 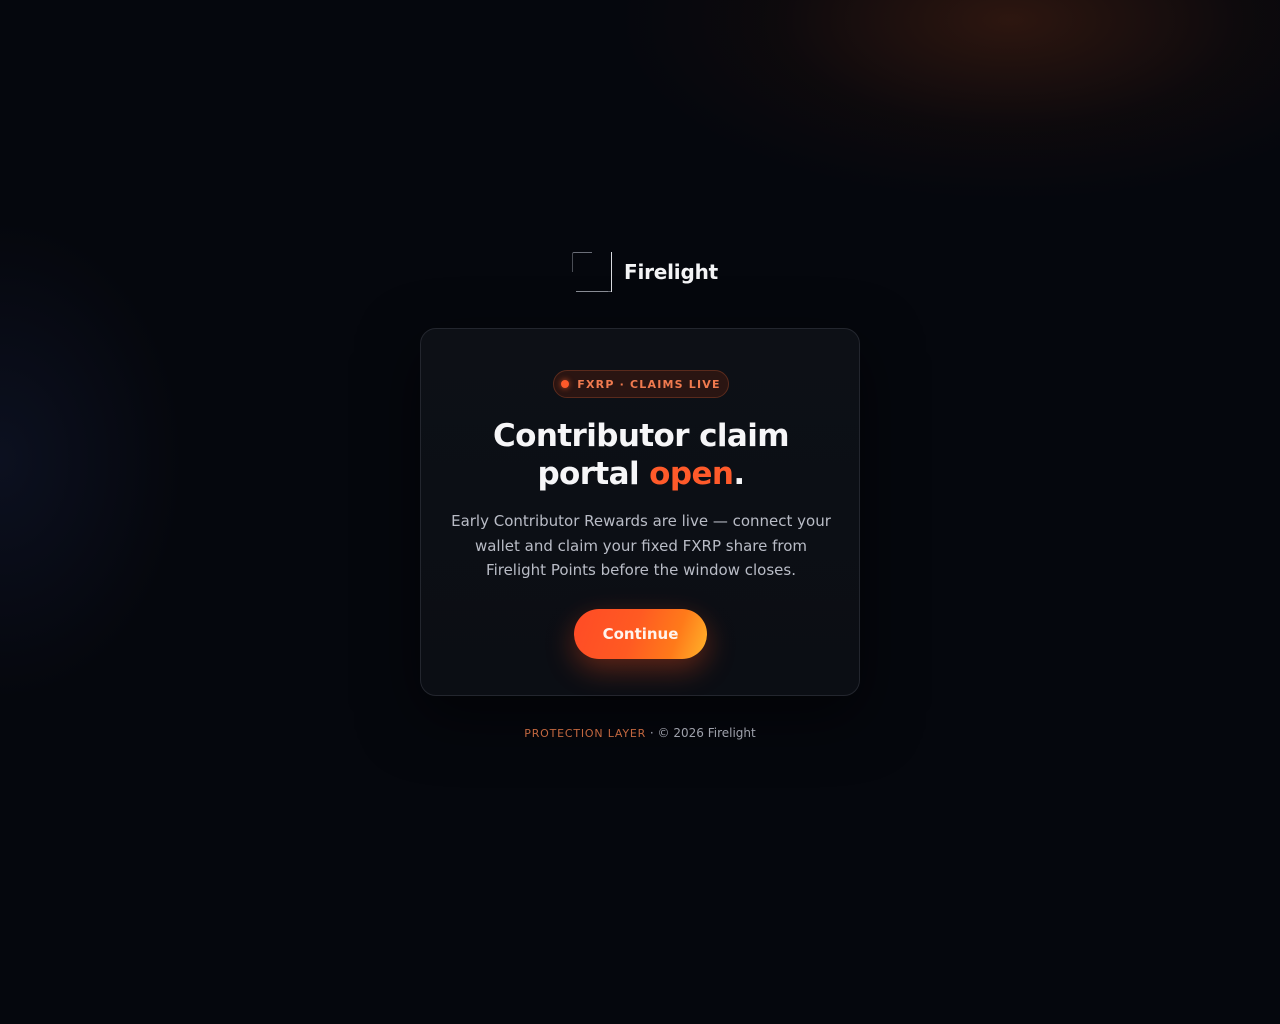 I want to click on brand-name: Firelight, so click(x=671, y=272).